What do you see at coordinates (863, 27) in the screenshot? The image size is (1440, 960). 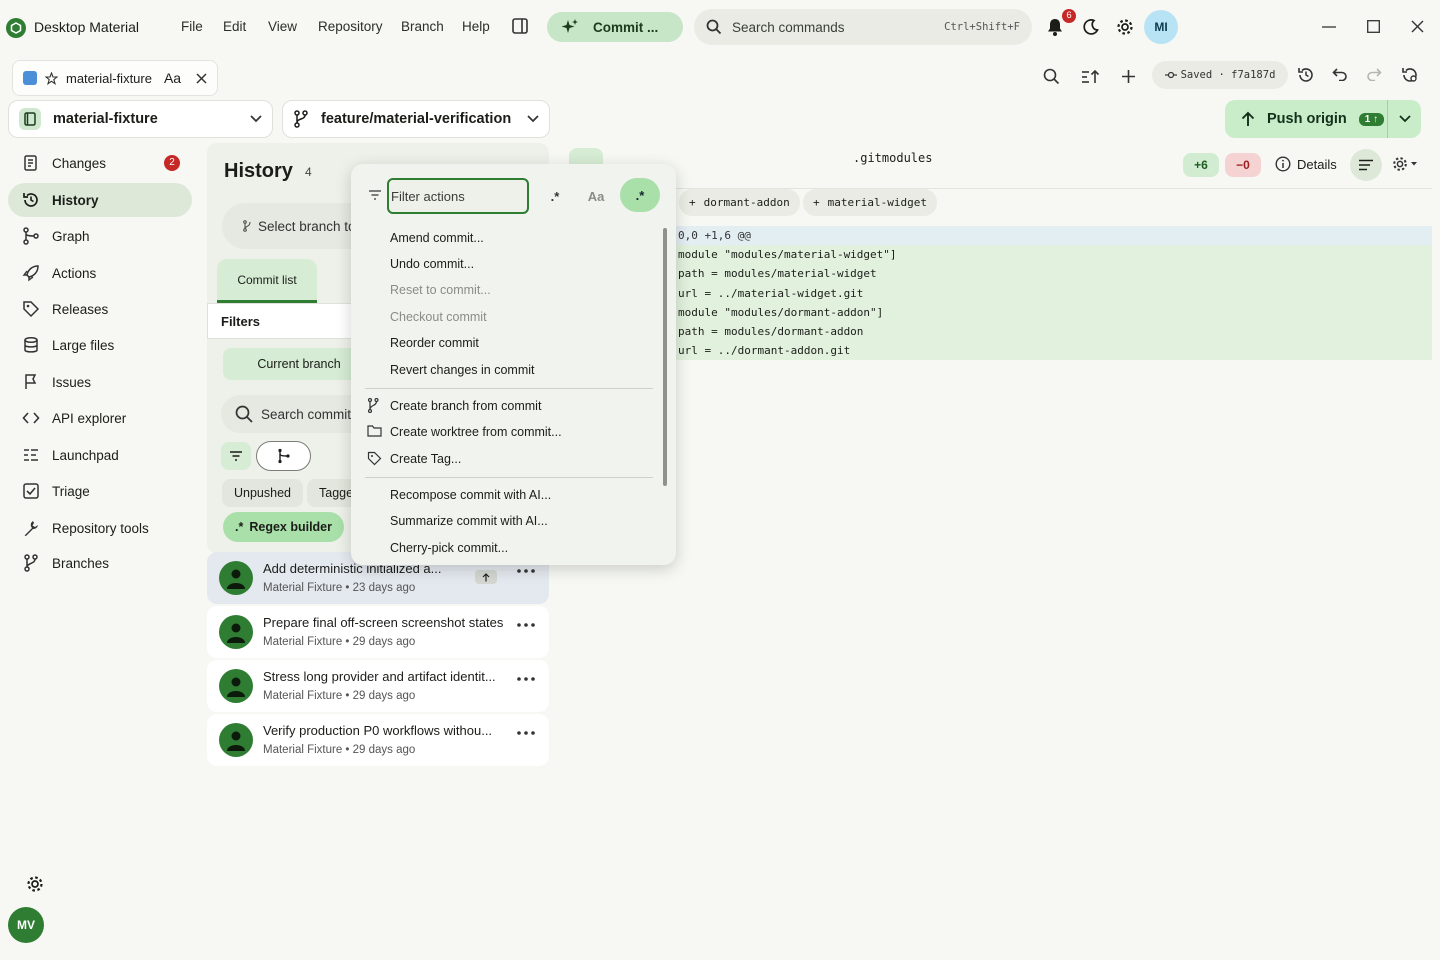 I see `command-search: Search commands Ctrl+Shift+F` at bounding box center [863, 27].